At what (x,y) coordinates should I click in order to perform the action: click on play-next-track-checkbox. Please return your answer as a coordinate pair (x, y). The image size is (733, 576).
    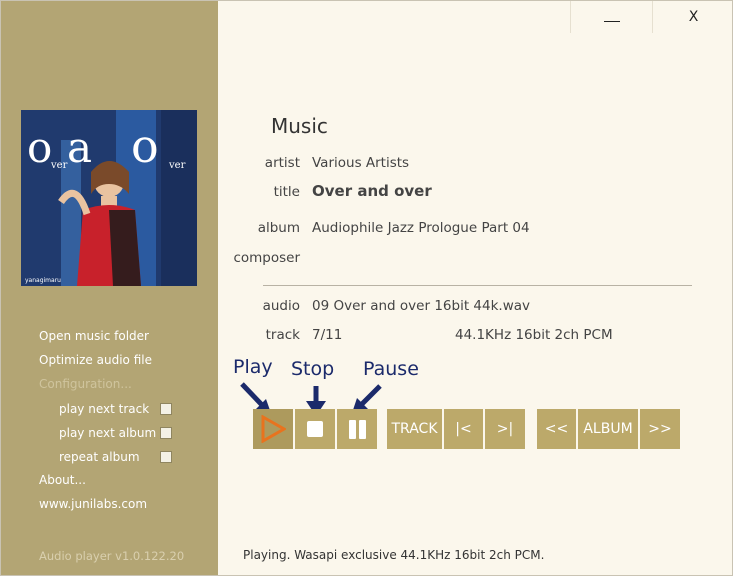
    Looking at the image, I should click on (166, 409).